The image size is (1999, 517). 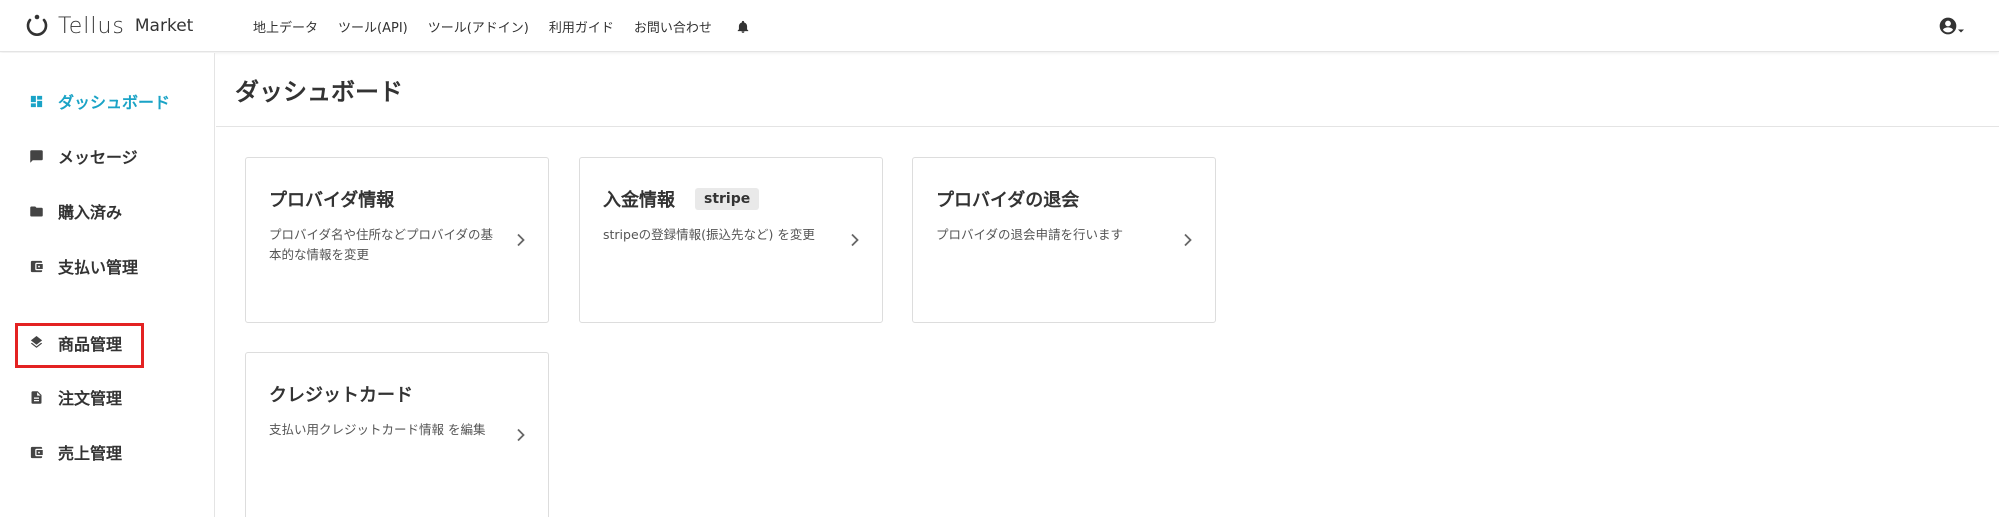 I want to click on sidebar-item-purchased: 購入済み, so click(x=75, y=211).